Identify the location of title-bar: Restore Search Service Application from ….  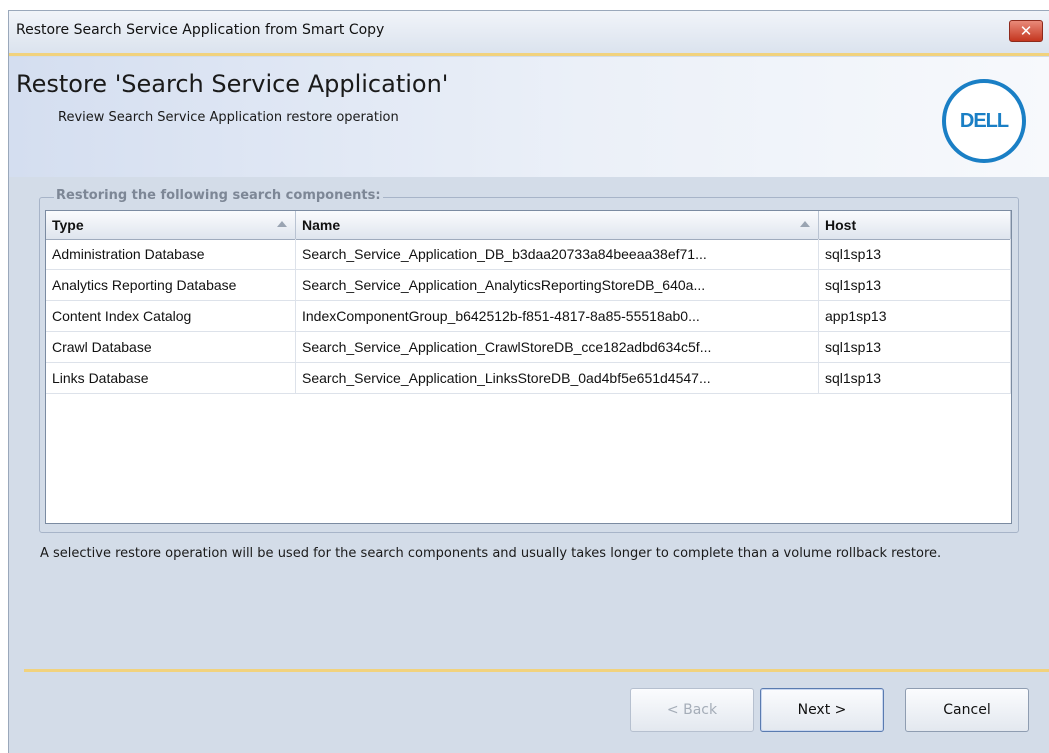
(529, 32).